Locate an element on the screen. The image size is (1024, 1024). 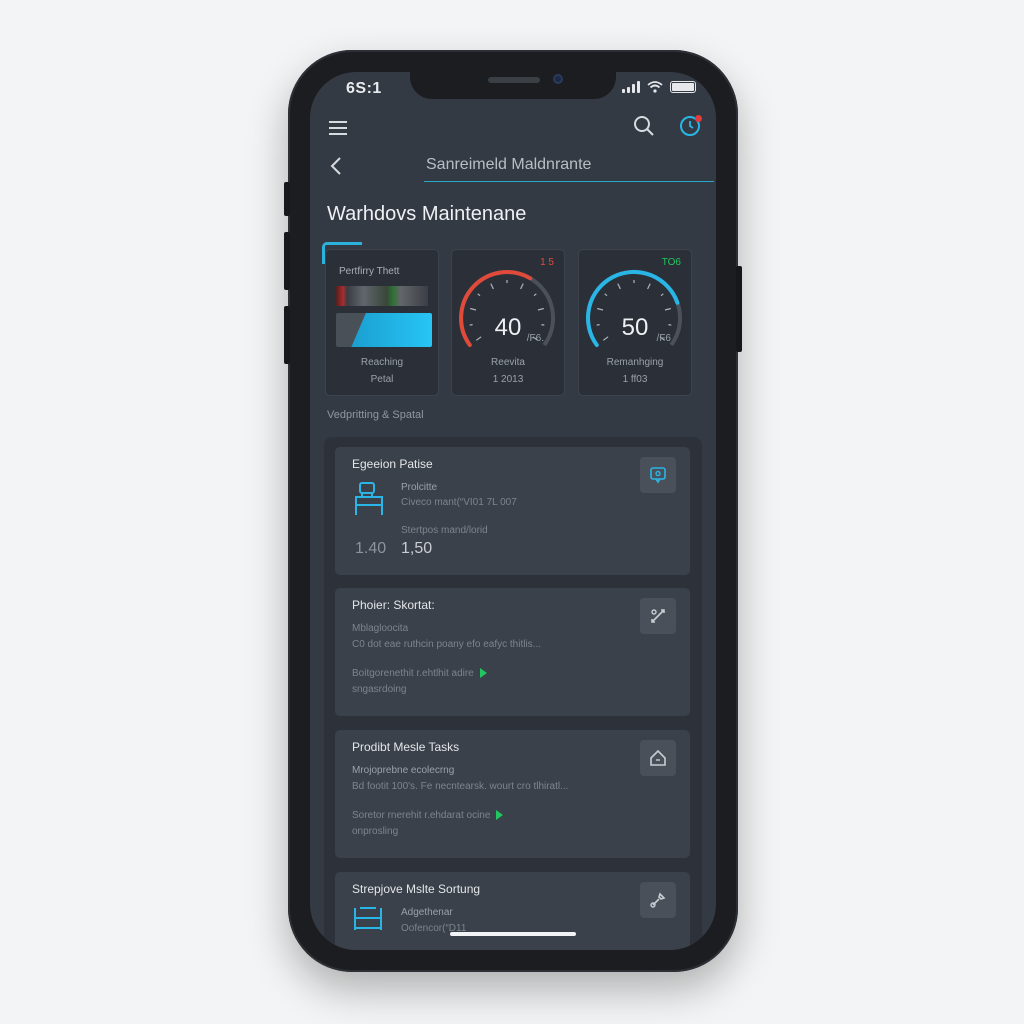
progress-bar is located at coordinates (384, 330).